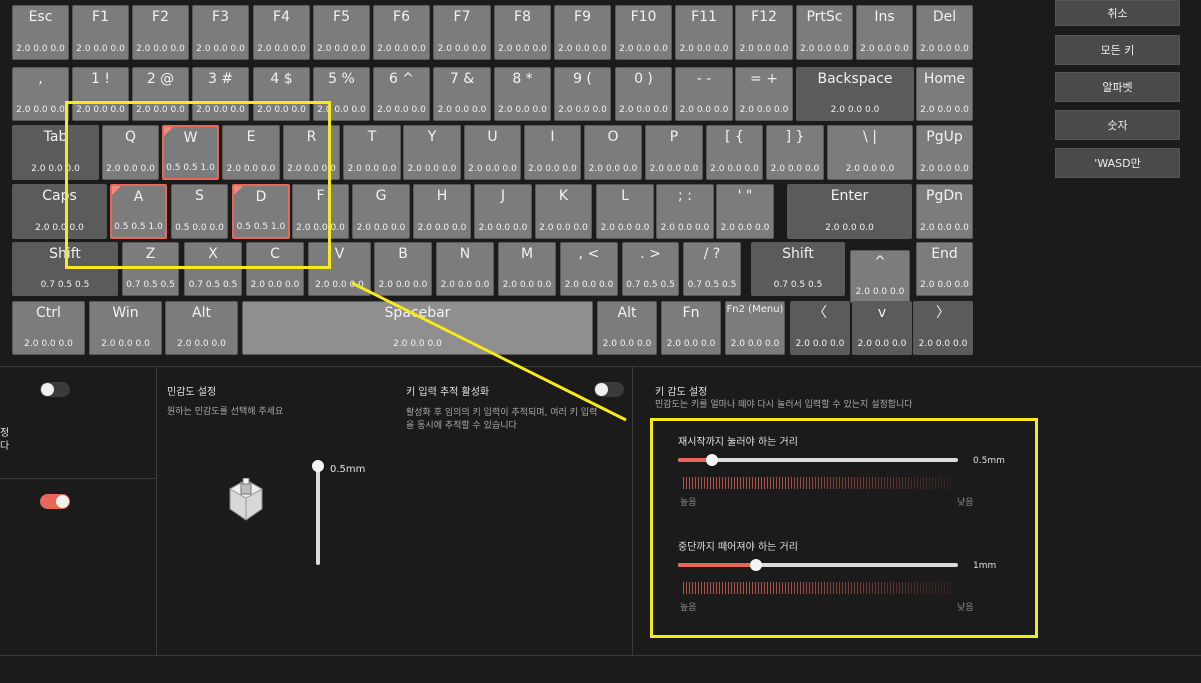 This screenshot has height=683, width=1201. What do you see at coordinates (552, 152) in the screenshot?
I see `key-i: I 2.0 0.0 0.0` at bounding box center [552, 152].